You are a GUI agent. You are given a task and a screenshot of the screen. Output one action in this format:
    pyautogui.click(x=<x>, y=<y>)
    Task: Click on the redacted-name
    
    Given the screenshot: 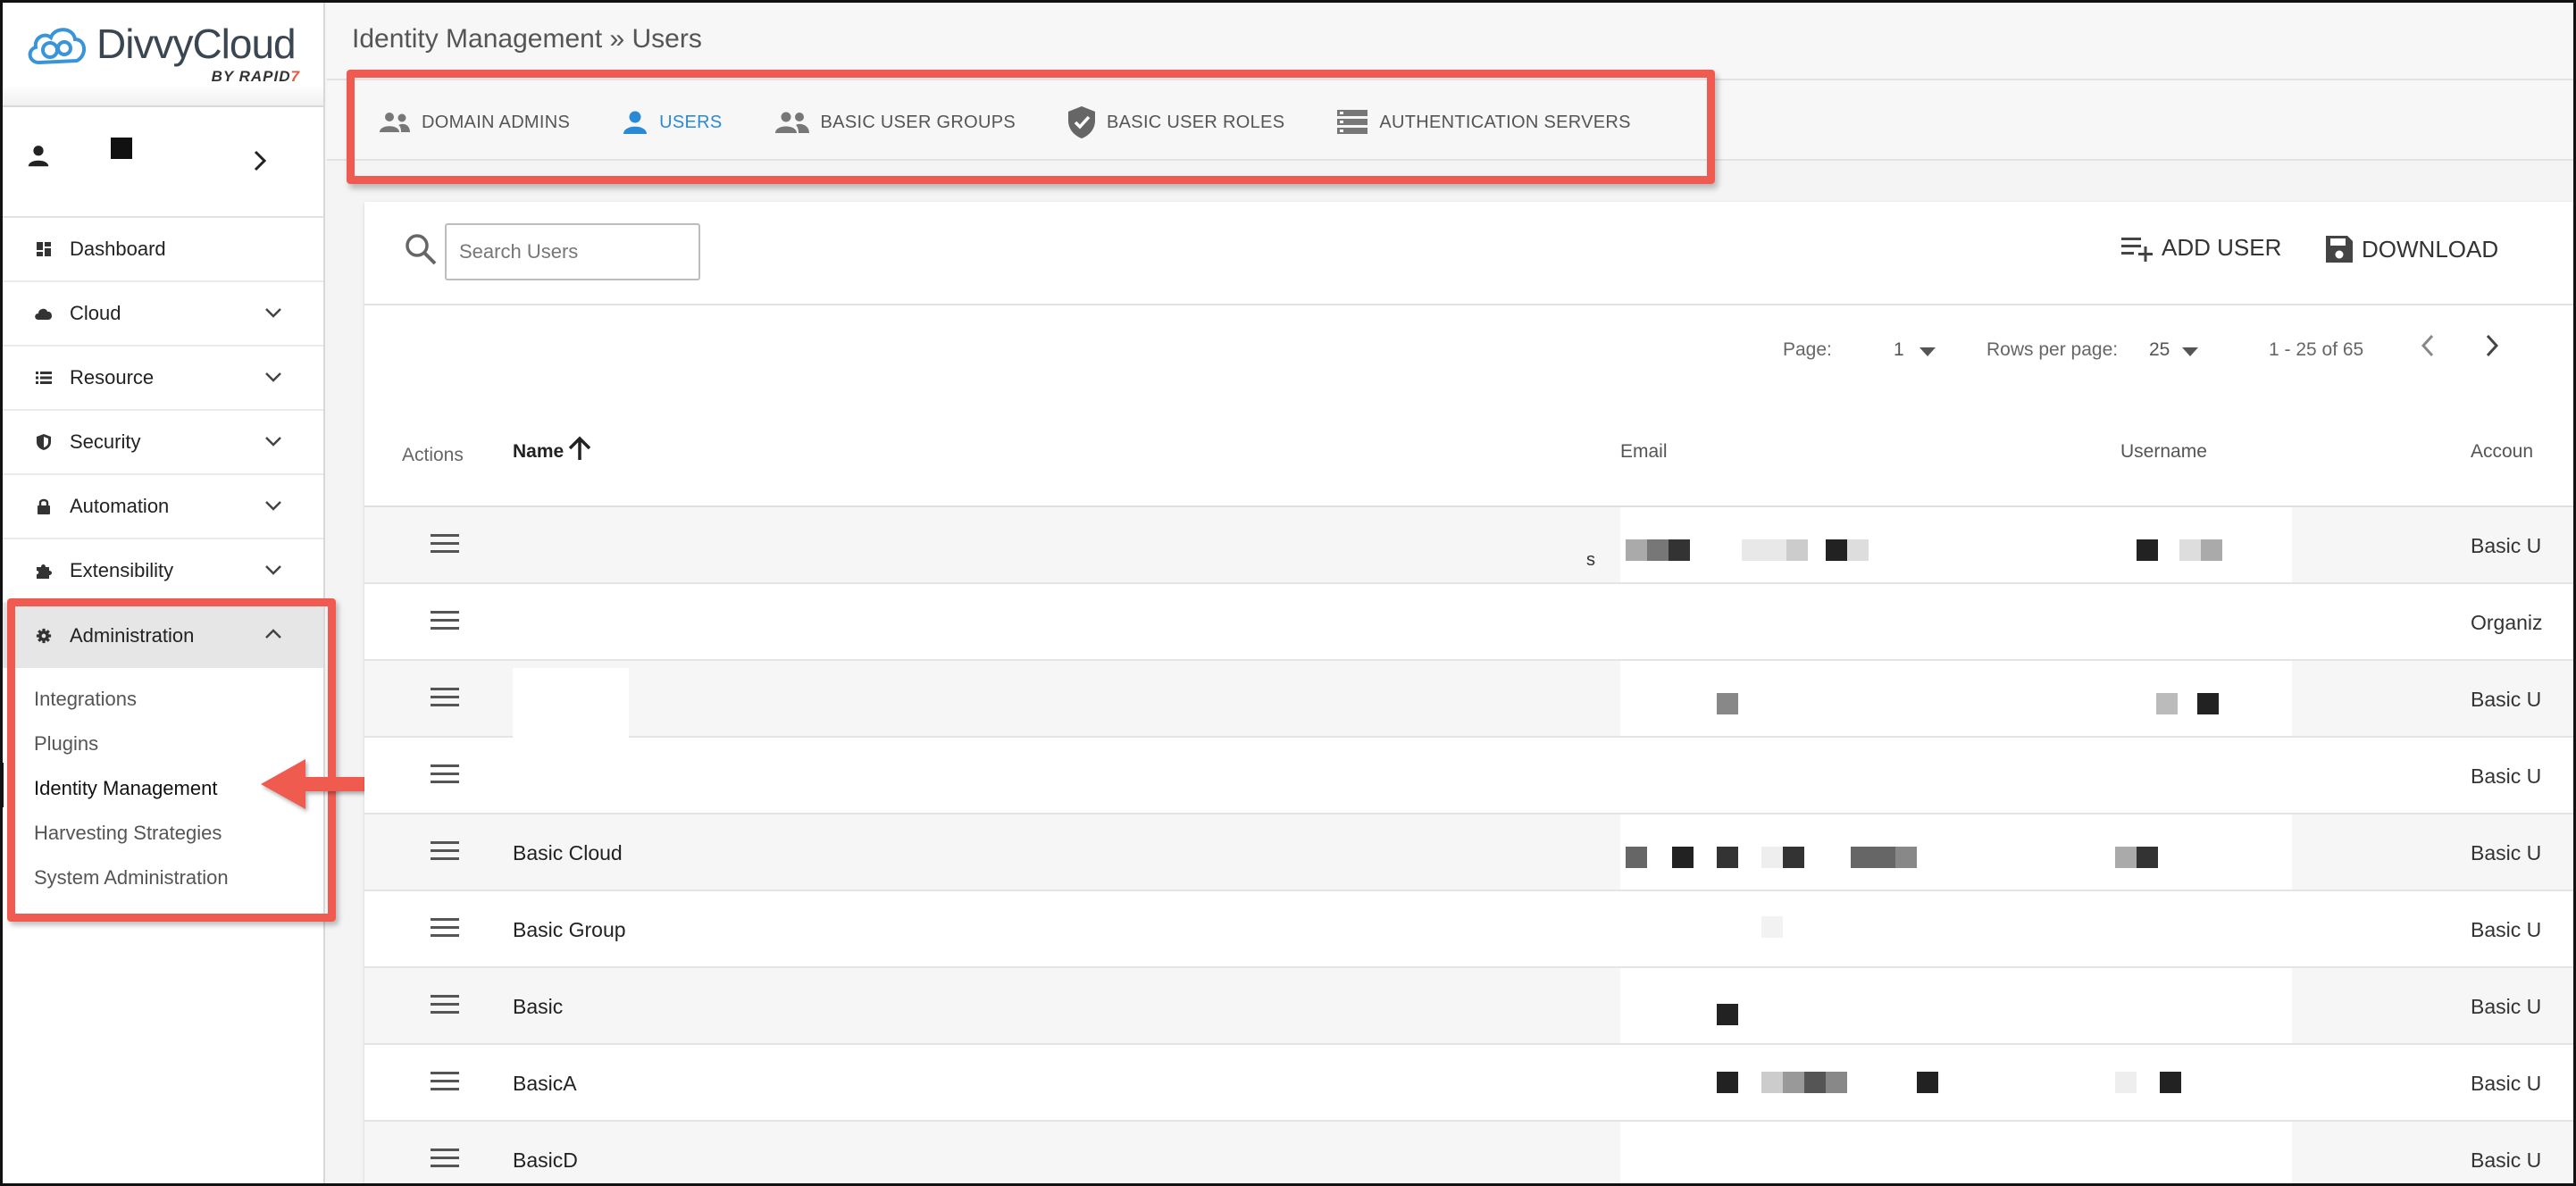 What is the action you would take?
    pyautogui.click(x=571, y=703)
    